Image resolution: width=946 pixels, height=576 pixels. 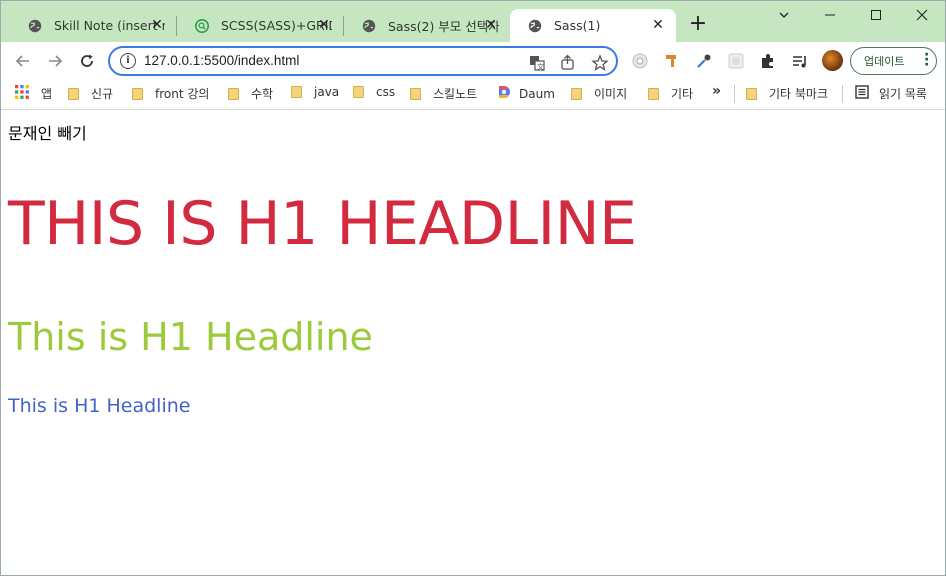 I want to click on bookmark-folder: 수학, so click(x=250, y=93).